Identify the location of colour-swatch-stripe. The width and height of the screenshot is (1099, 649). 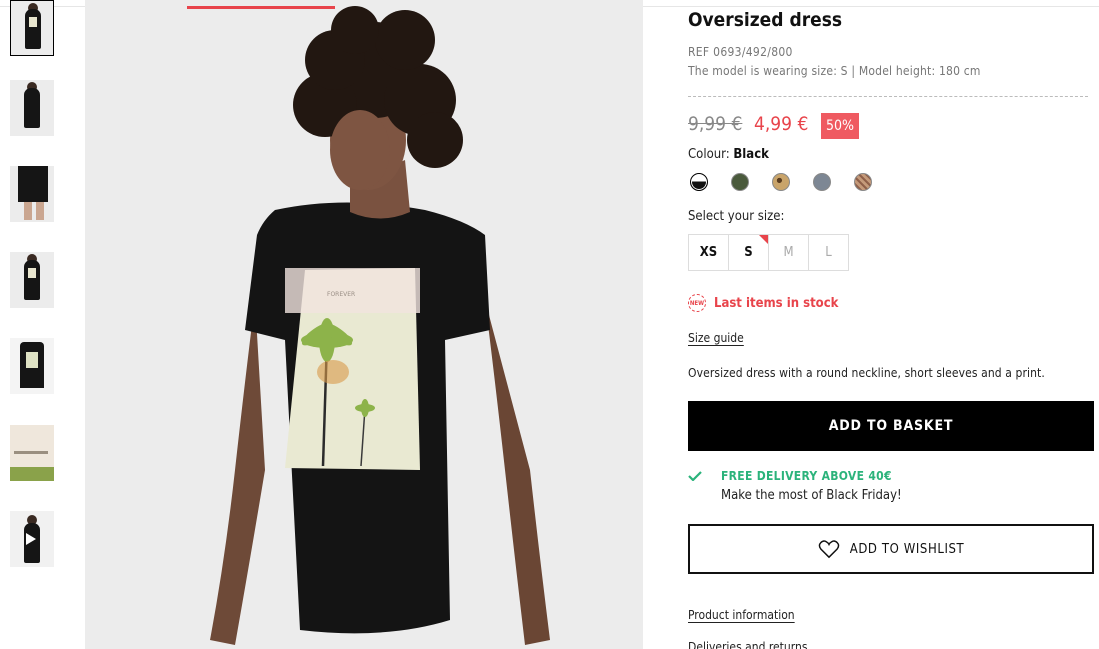
(863, 182).